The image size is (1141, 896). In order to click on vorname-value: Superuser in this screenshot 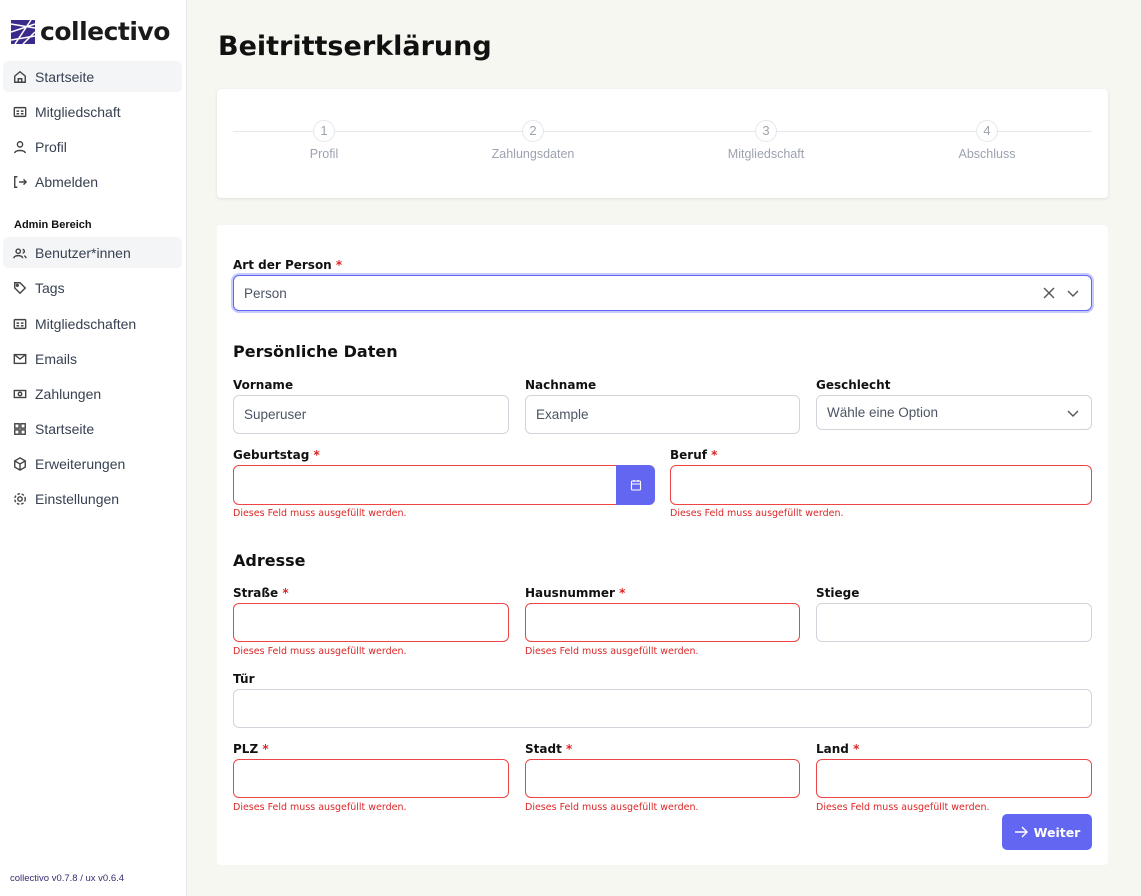, I will do `click(275, 414)`.